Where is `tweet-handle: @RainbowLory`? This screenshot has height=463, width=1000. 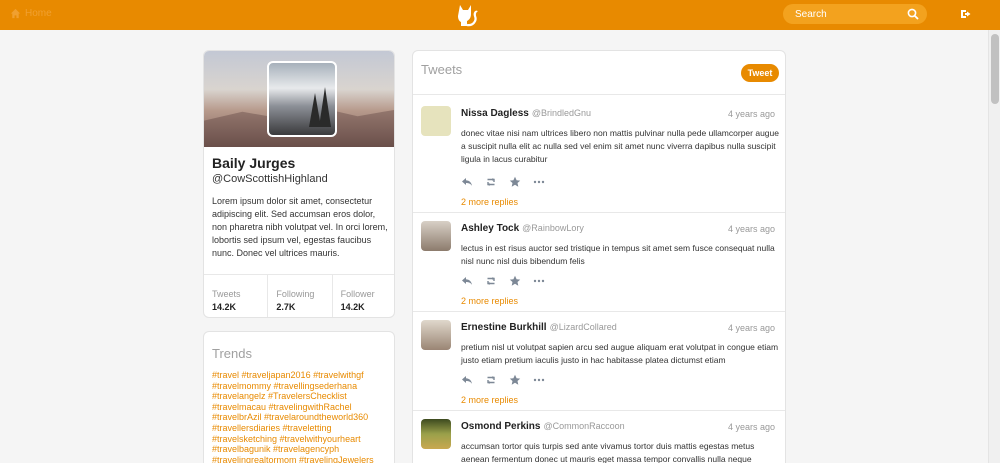
tweet-handle: @RainbowLory is located at coordinates (553, 228).